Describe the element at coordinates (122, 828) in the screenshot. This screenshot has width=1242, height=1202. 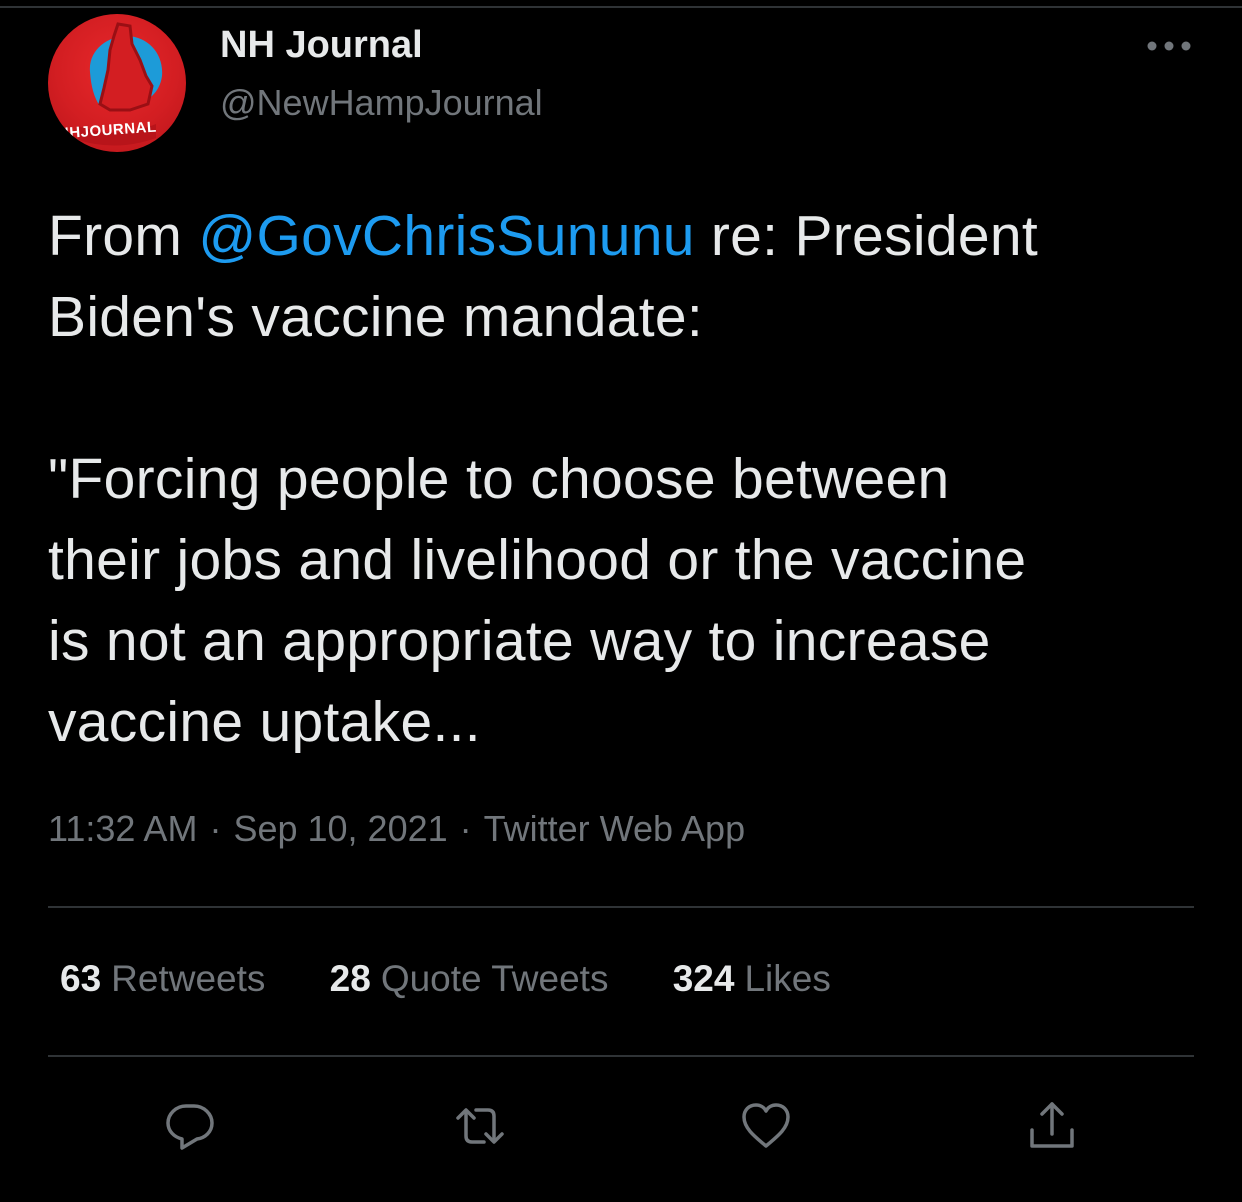
I see `tweet-time: 11:32 AM` at that location.